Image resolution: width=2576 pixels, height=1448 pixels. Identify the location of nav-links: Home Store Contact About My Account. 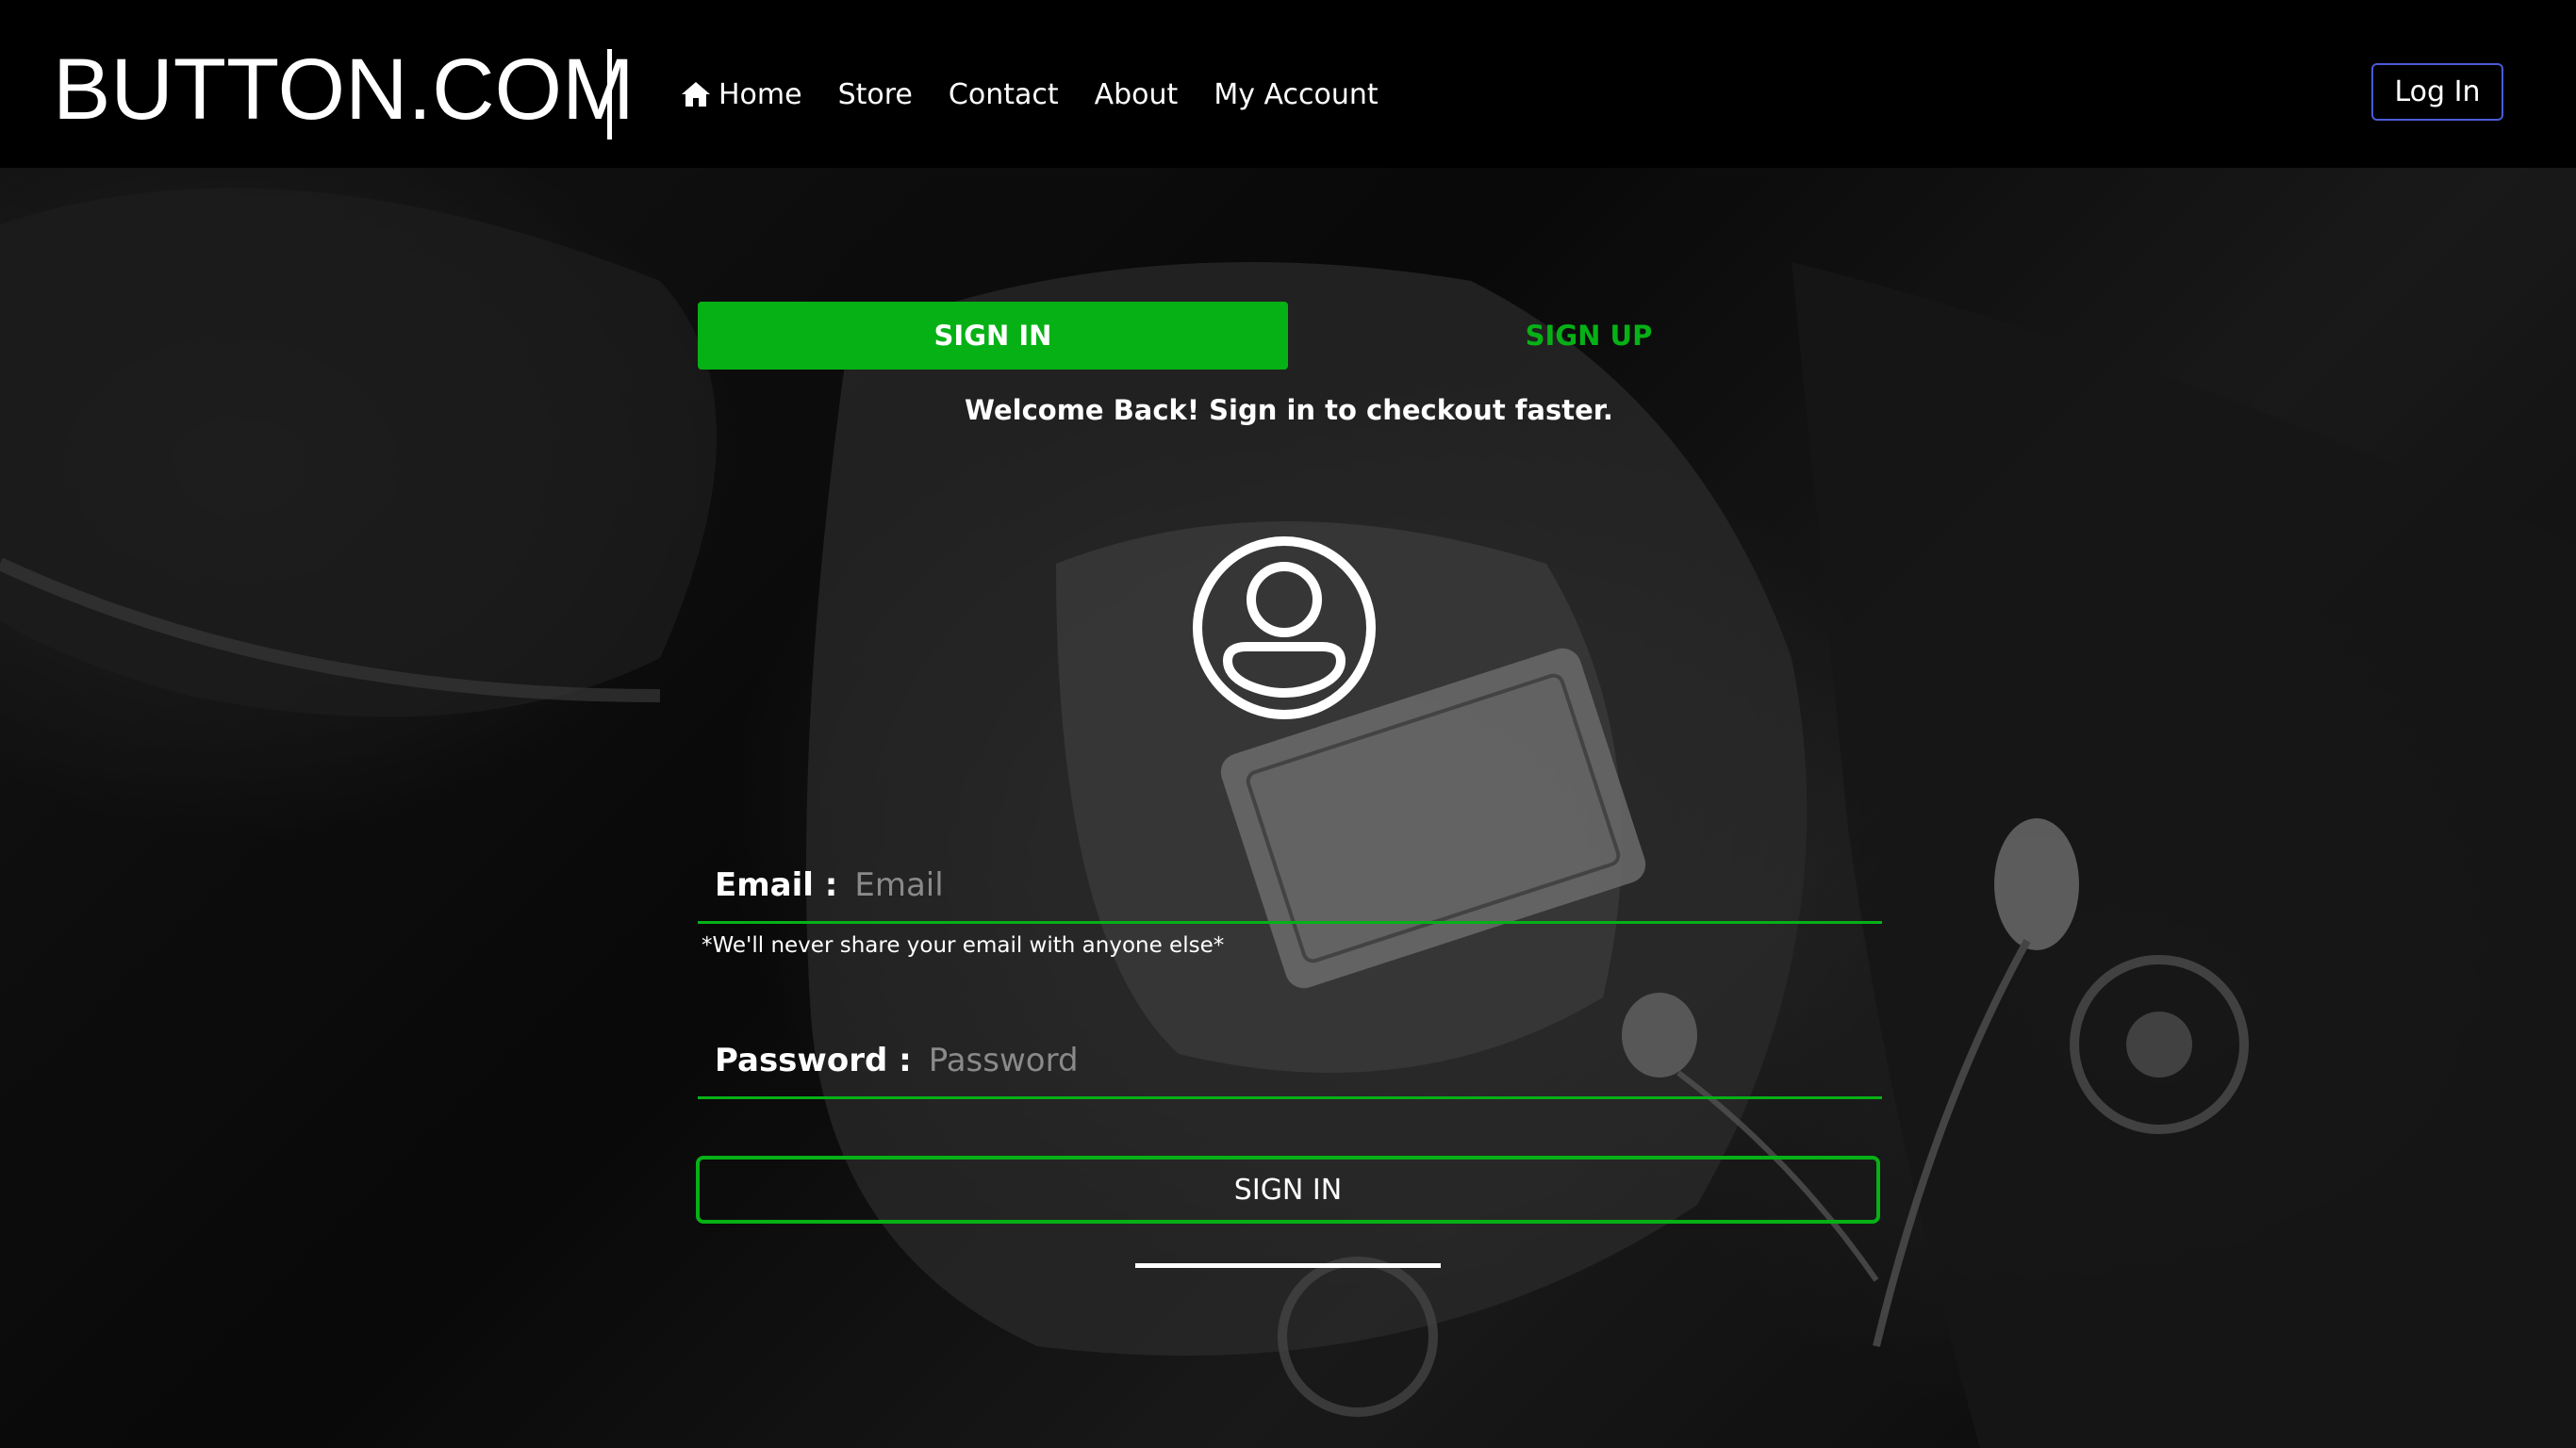
(1047, 94).